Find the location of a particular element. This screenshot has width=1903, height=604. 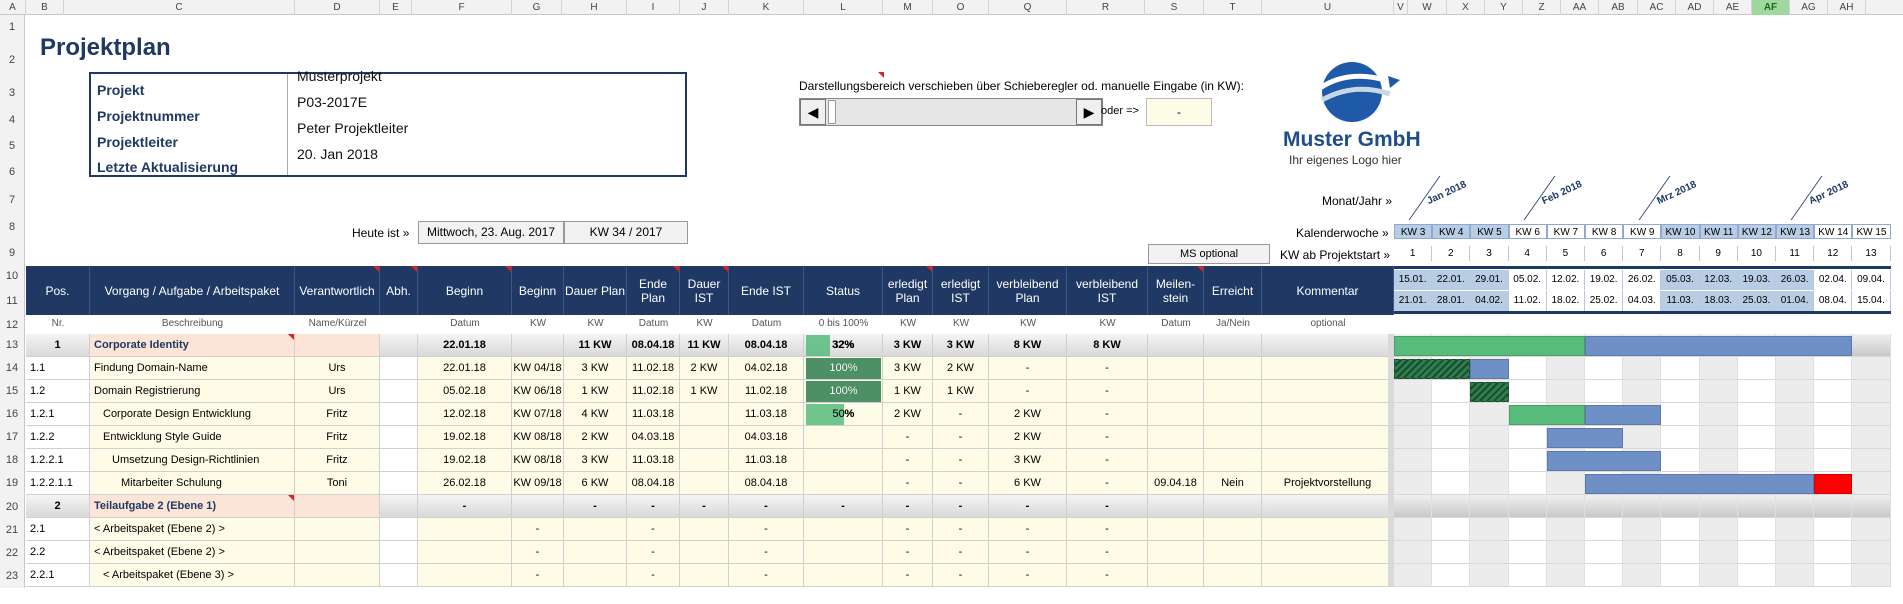

table-cell: 04.03.18 is located at coordinates (766, 437).